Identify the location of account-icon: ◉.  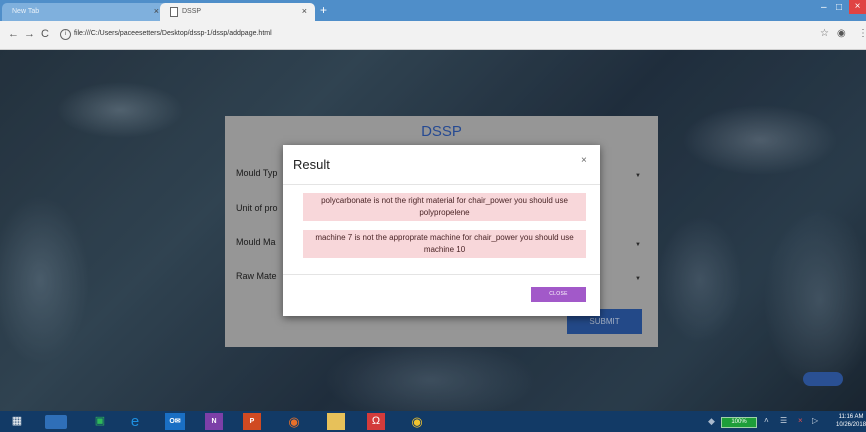
(841, 33).